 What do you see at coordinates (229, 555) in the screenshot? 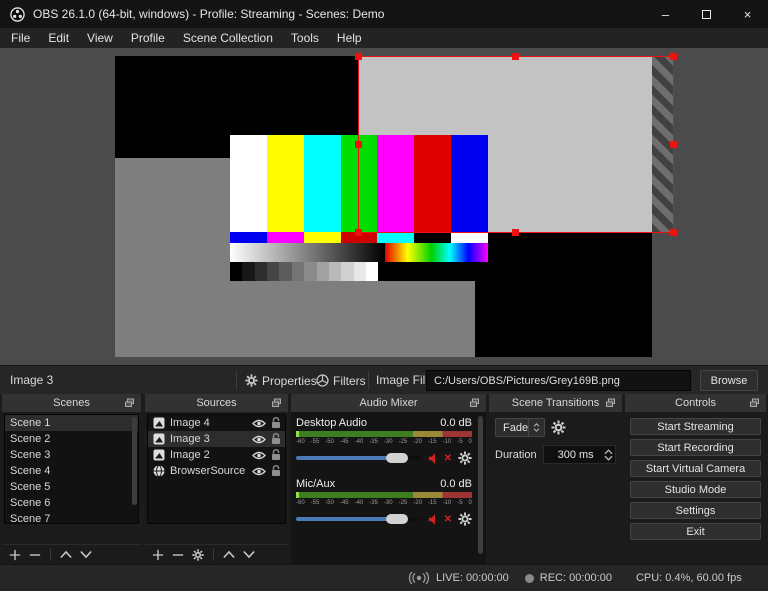
I see `source-move-up-button` at bounding box center [229, 555].